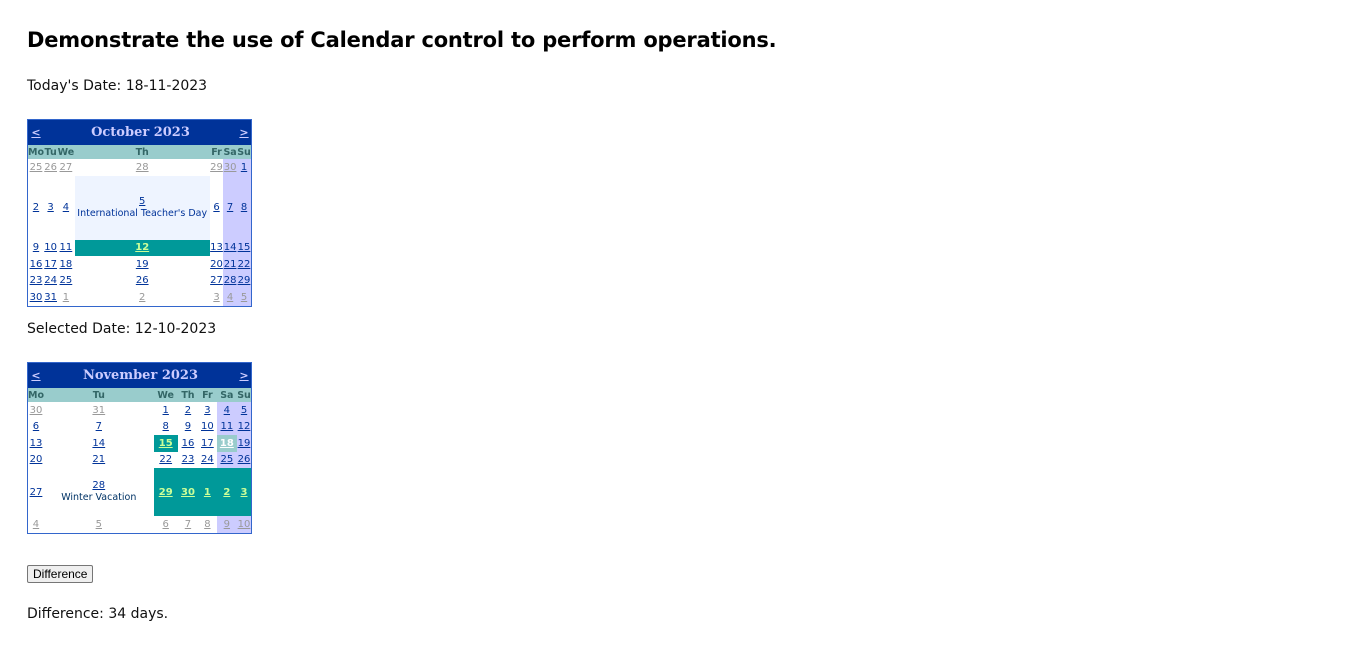 Image resolution: width=1349 pixels, height=646 pixels. I want to click on day-number-link: 5, so click(244, 410).